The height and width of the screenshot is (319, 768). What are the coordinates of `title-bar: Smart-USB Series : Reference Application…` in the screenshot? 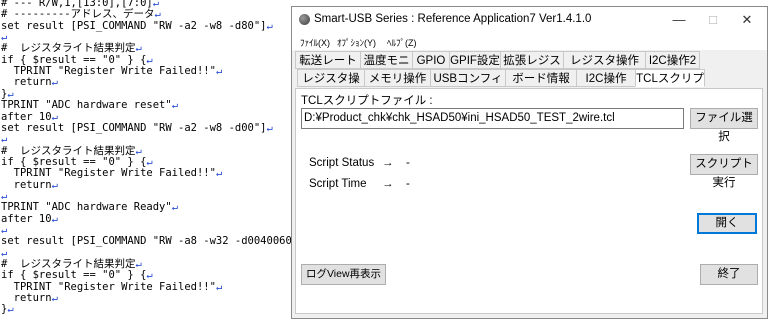 It's located at (529, 20).